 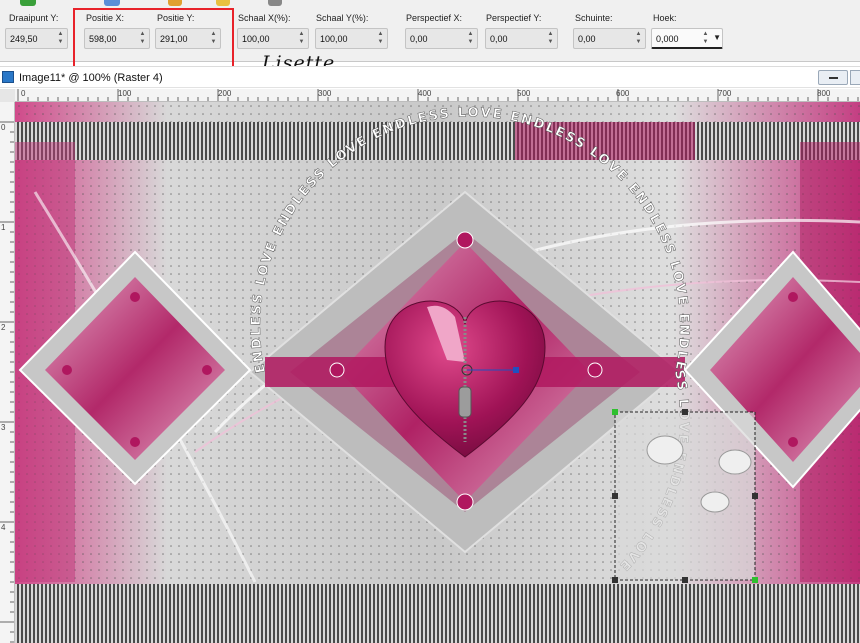 I want to click on perspectief-y-input: 0,00 ▲ ▼, so click(x=521, y=38).